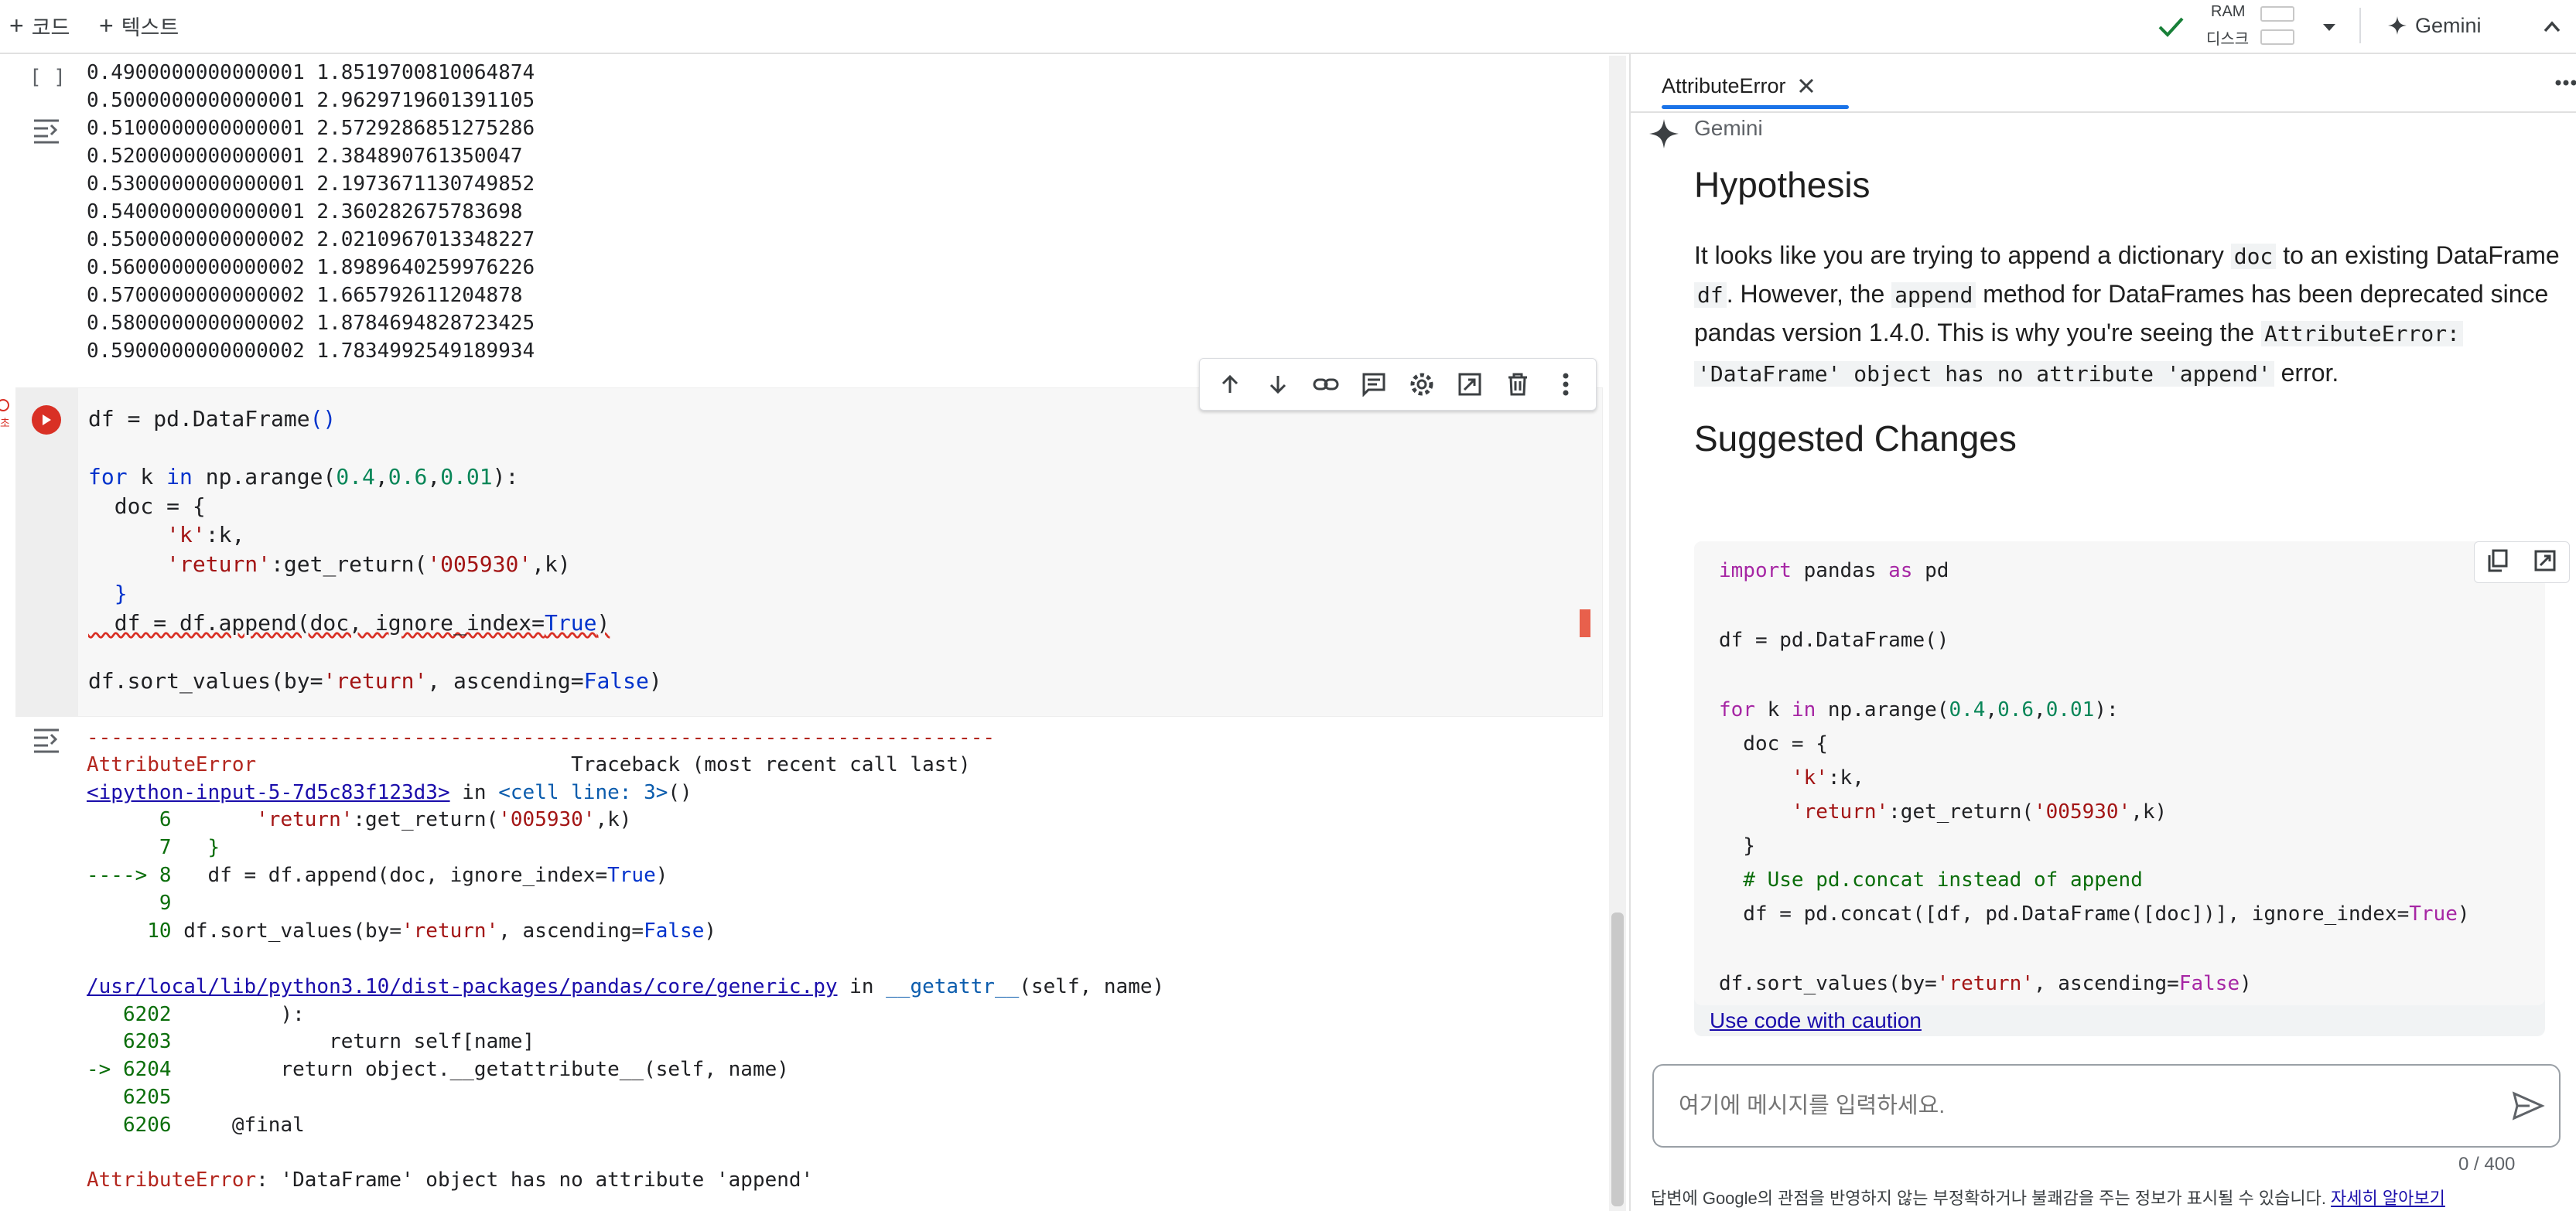 Image resolution: width=2576 pixels, height=1211 pixels. What do you see at coordinates (1325, 384) in the screenshot?
I see `link-icon` at bounding box center [1325, 384].